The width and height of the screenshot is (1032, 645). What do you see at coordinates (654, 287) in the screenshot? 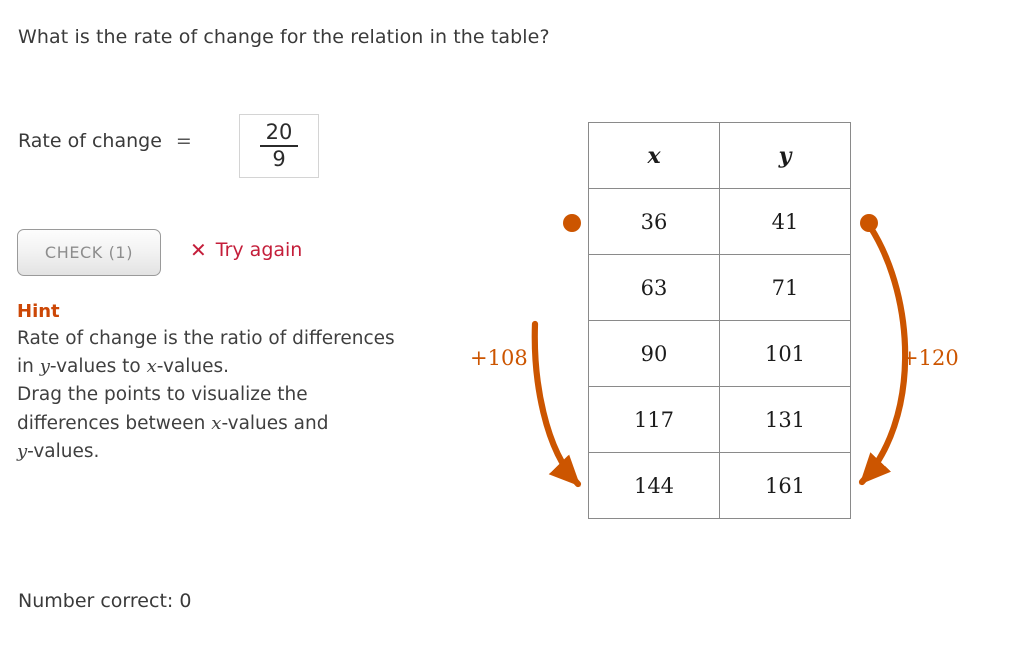
I see `table-cell-x: 63` at bounding box center [654, 287].